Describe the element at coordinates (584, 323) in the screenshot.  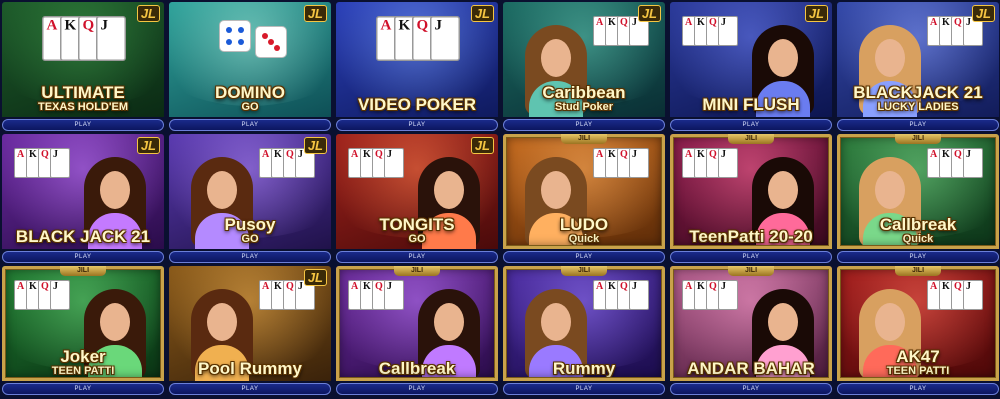
I see `game-artwork: A K Q J Rummy` at that location.